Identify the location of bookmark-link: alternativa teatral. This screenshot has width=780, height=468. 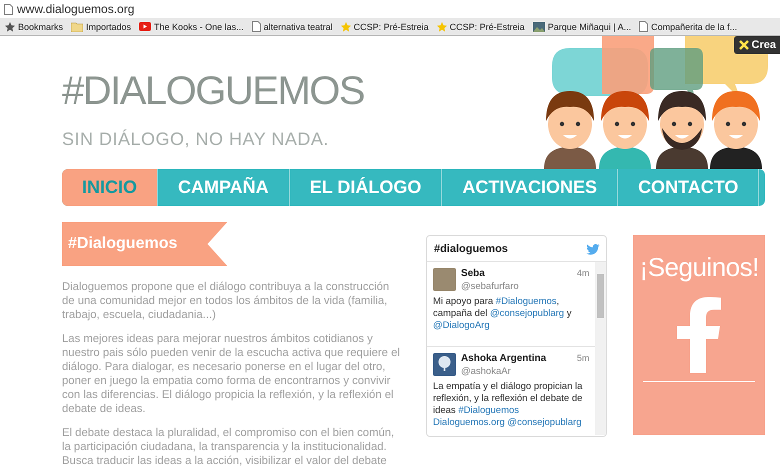
(298, 27).